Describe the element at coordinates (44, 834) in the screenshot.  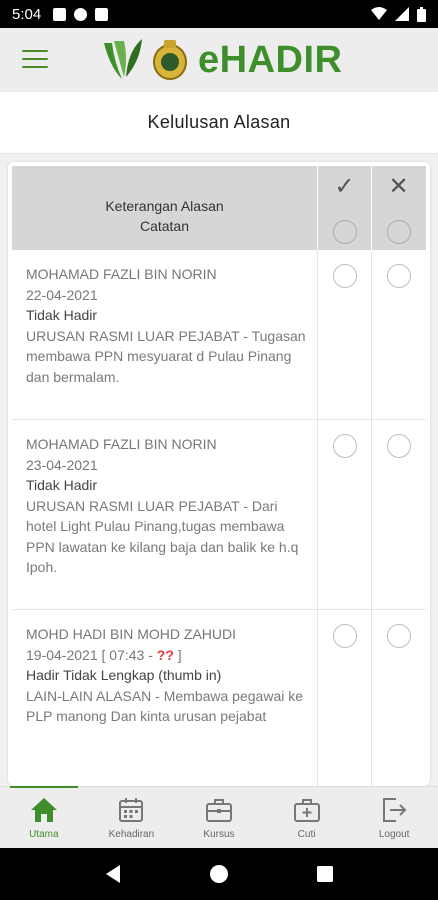
I see `nav-label: Utama` at that location.